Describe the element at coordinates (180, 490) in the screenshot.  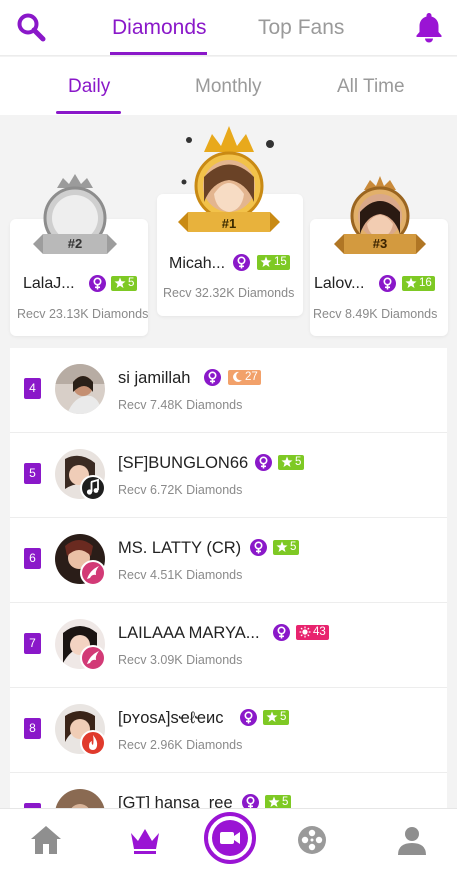
I see `recv-text: Recv 6.72K Diamonds` at that location.